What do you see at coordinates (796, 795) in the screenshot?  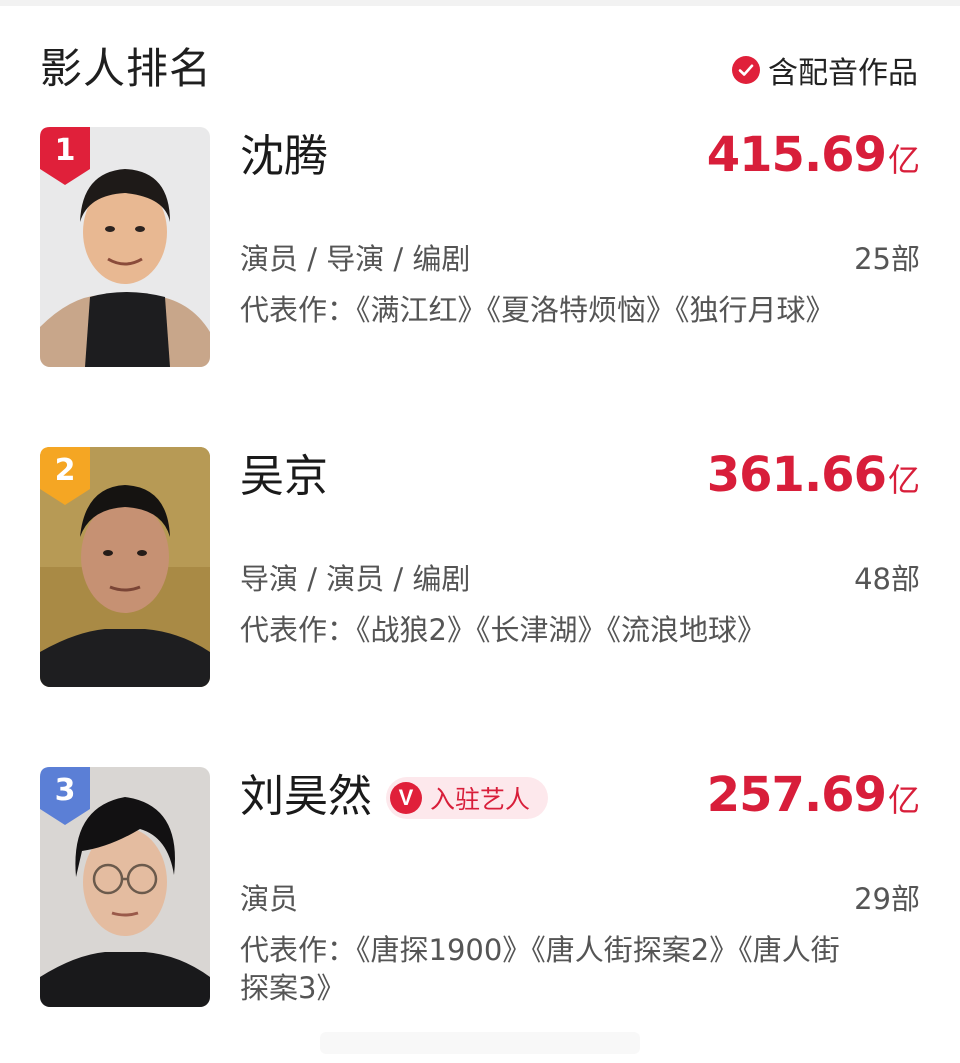 I see `box-office-value: 257.69` at bounding box center [796, 795].